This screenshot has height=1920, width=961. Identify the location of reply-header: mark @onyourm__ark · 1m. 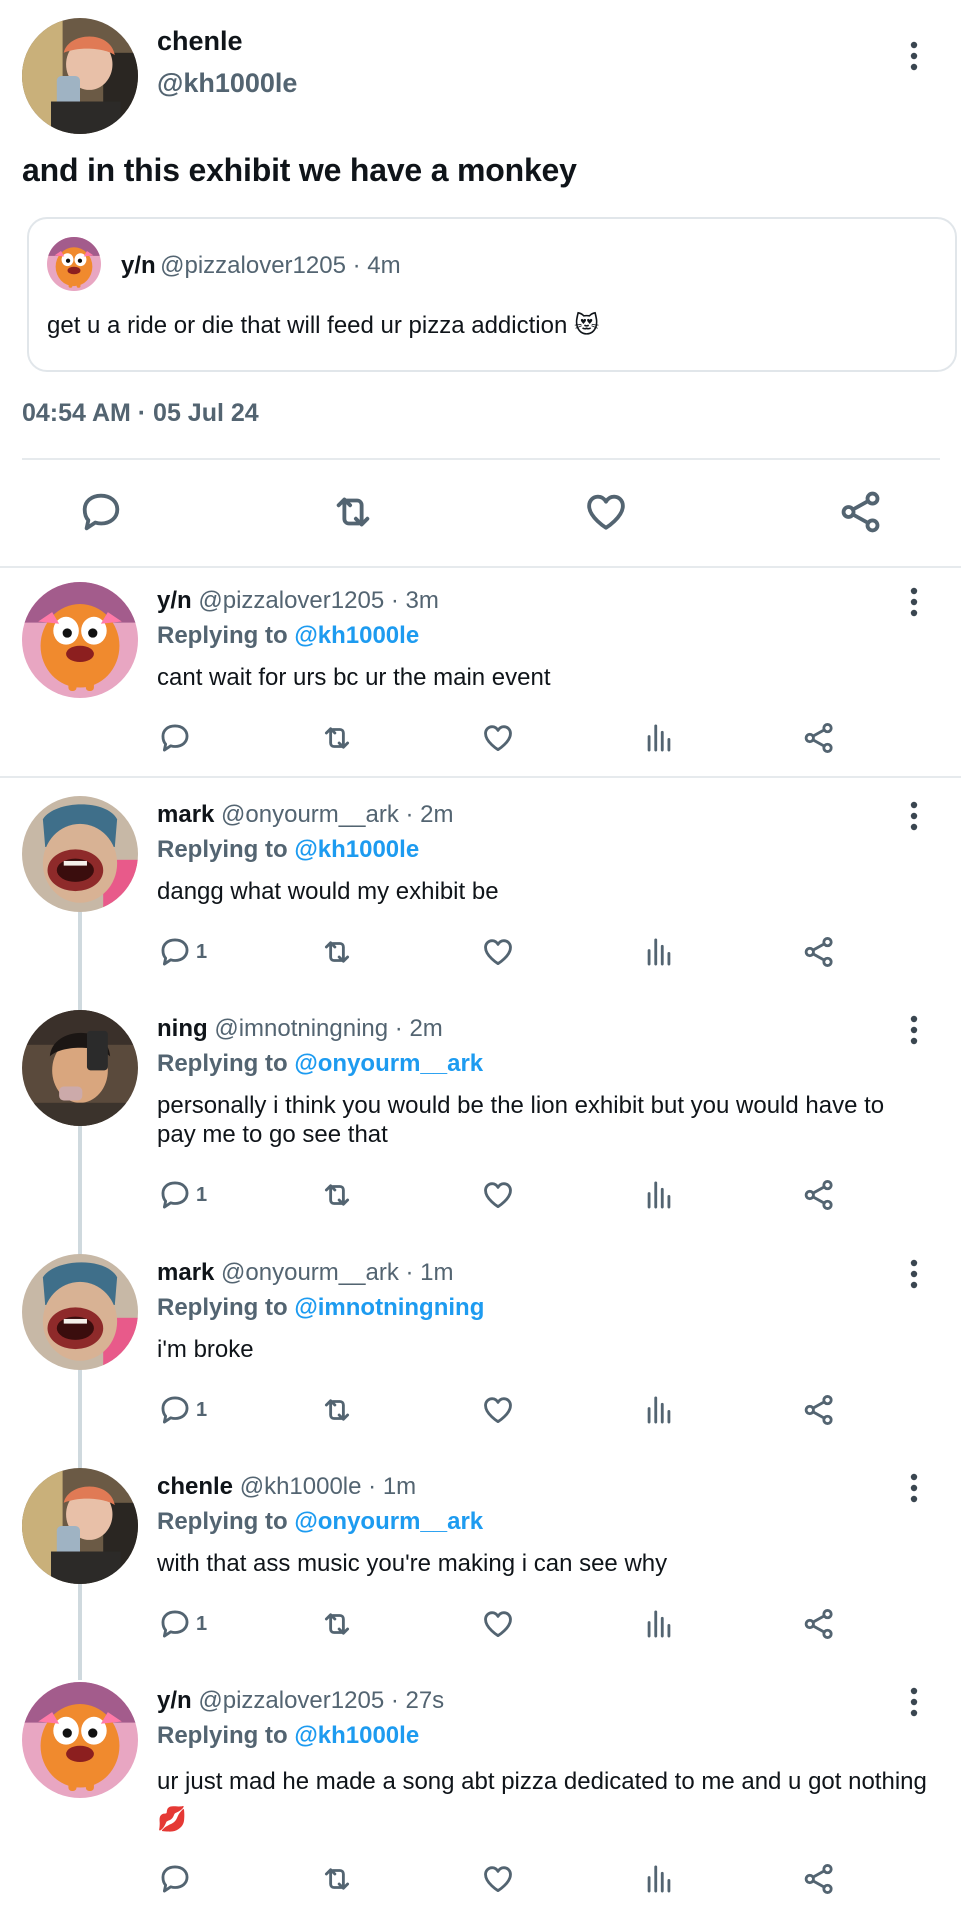
(305, 1273).